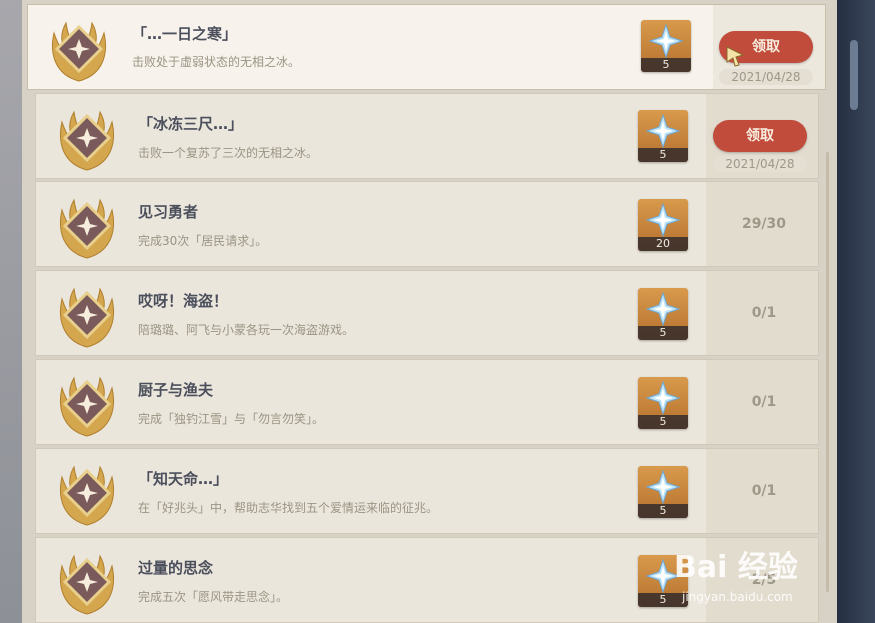  I want to click on baidu-jingyan-watermark: Bai 经验 jingyan.baidu.com, so click(753, 575).